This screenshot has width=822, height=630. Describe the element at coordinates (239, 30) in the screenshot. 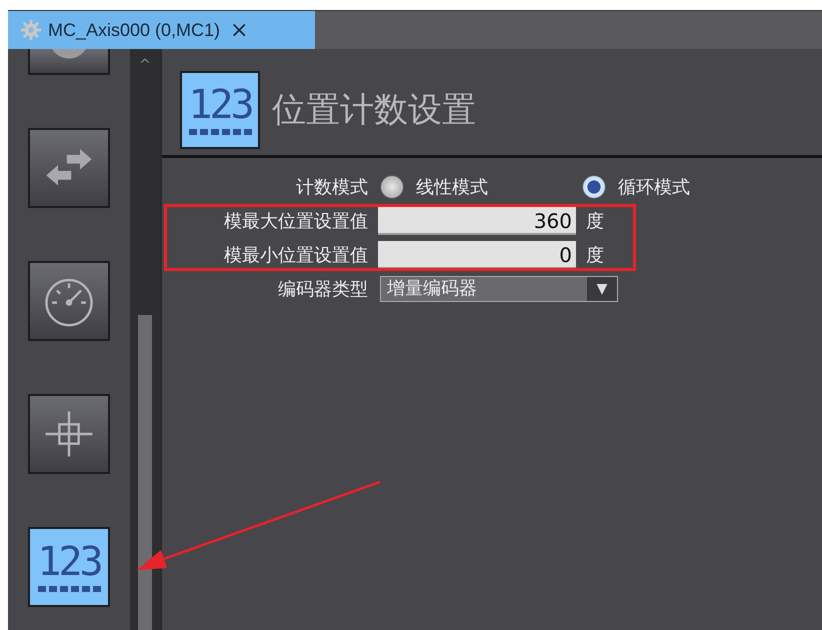

I see `close-button: ×` at that location.